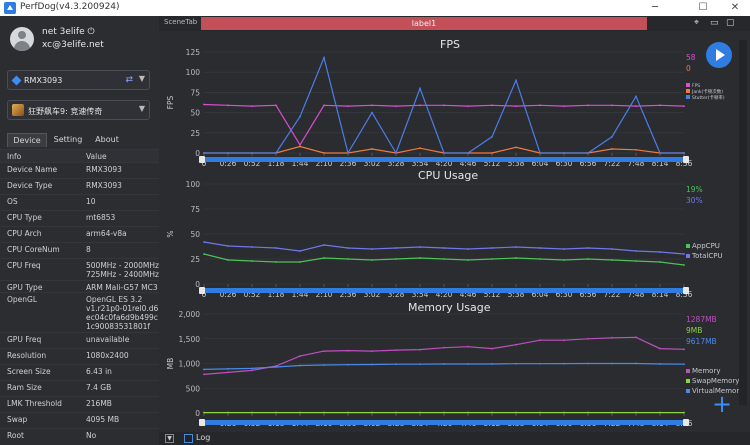  I want to click on legend-label: Stutter(卡顿率), so click(708, 97).